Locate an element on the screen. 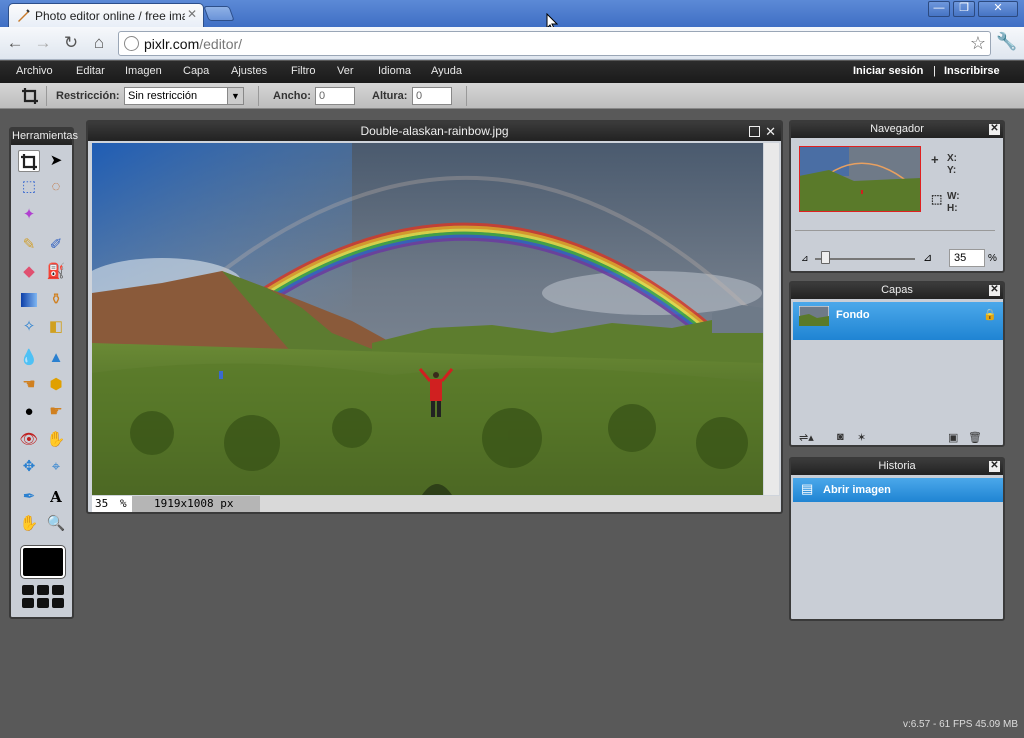  toolbox-title: Herramientas is located at coordinates (44, 137).